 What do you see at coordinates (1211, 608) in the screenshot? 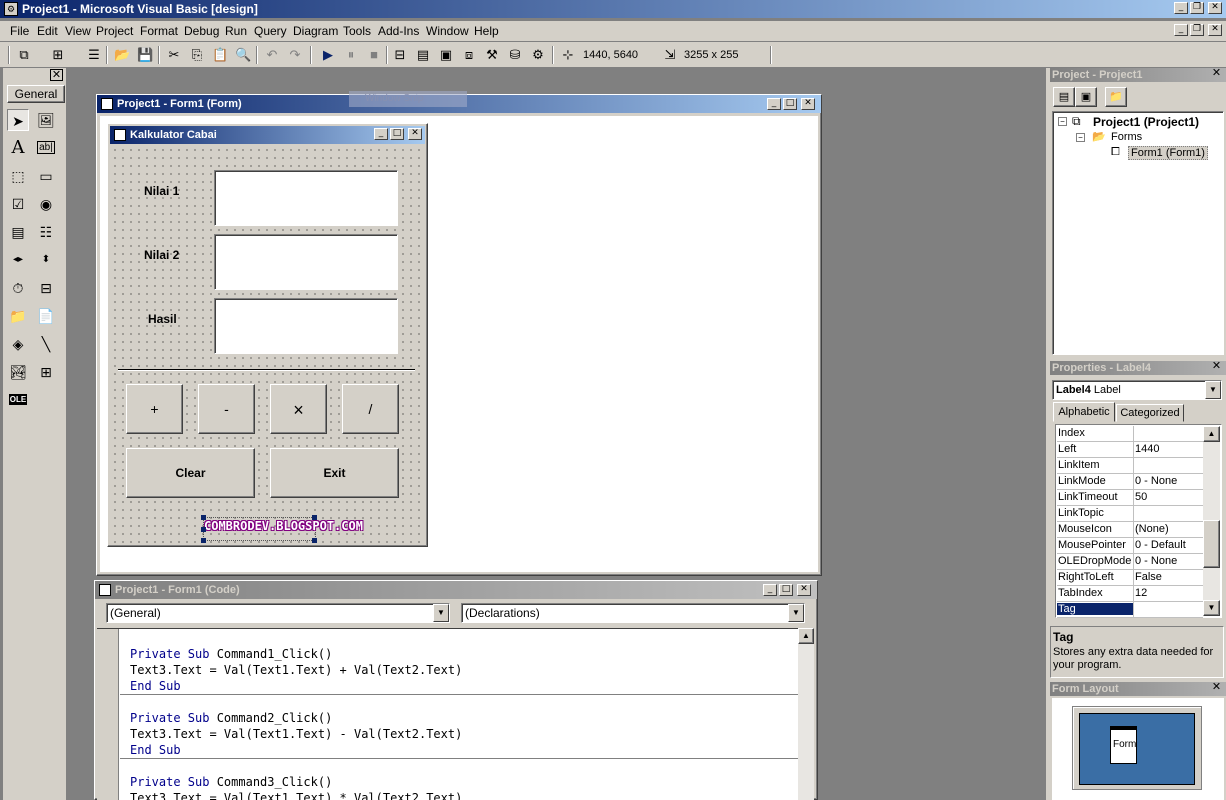
I see `scroll-down-icon: ▼` at bounding box center [1211, 608].